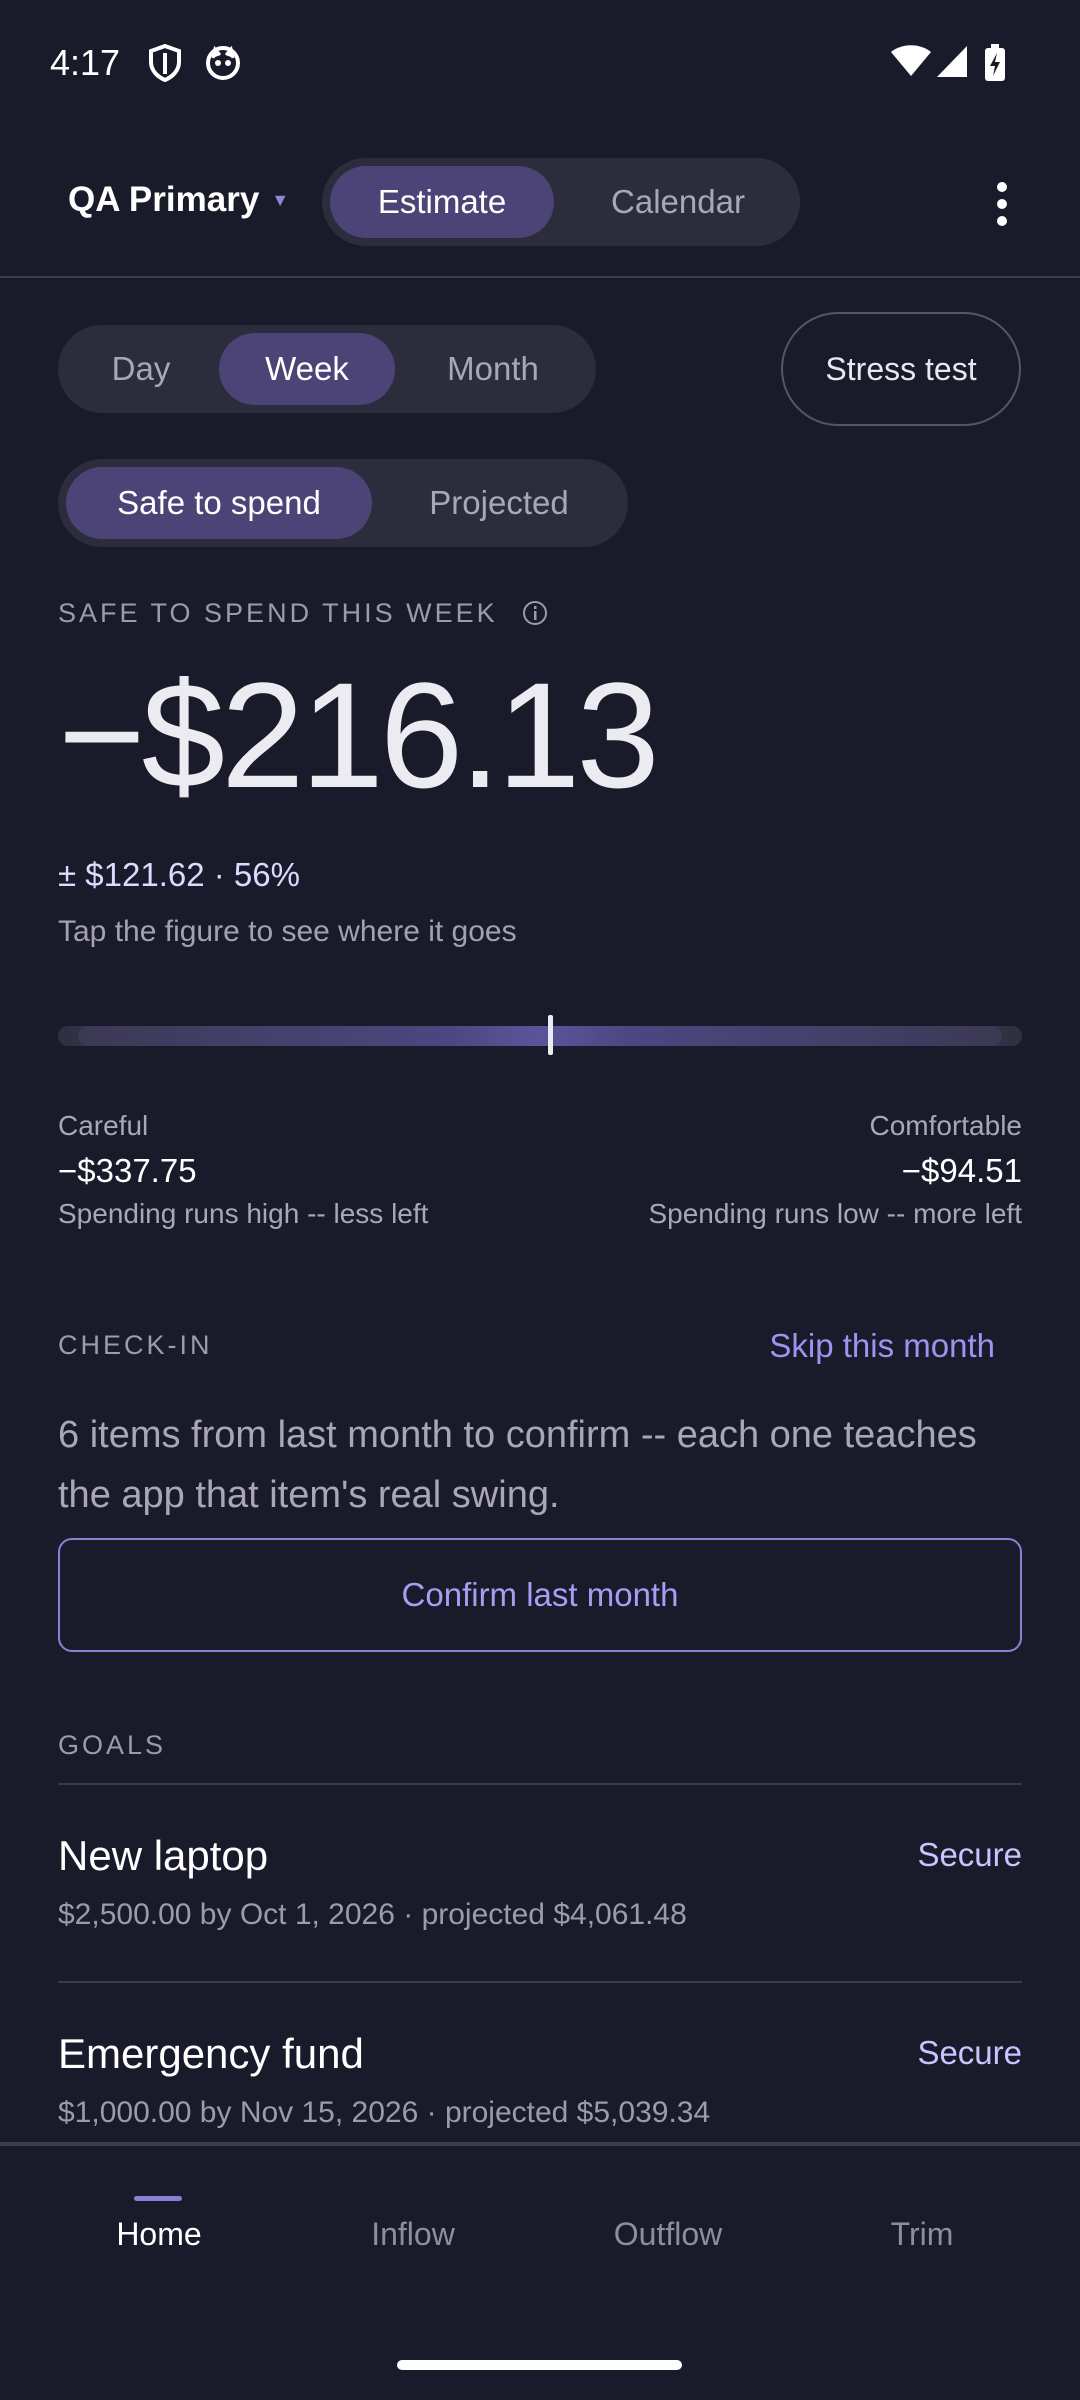 The image size is (1080, 2400). What do you see at coordinates (158, 2198) in the screenshot?
I see `active-tab-indicator` at bounding box center [158, 2198].